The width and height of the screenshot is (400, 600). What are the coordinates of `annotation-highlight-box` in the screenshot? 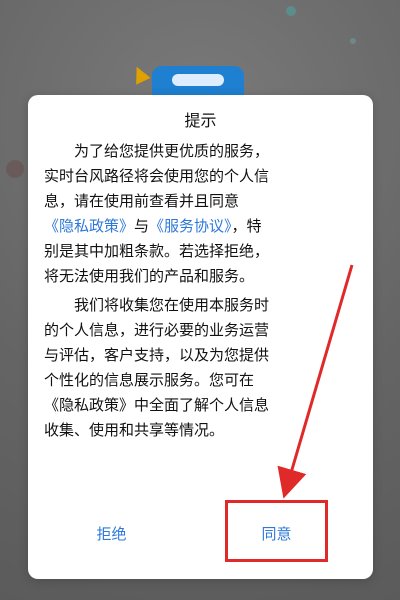 It's located at (276, 531).